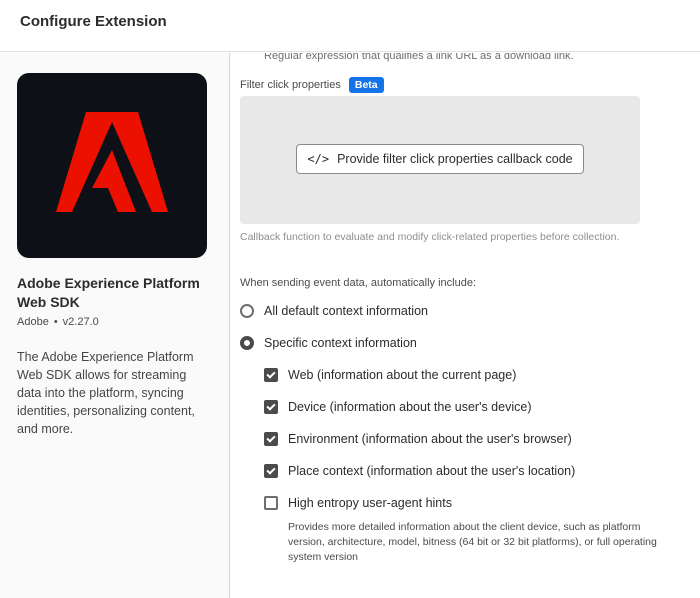 This screenshot has height=598, width=700. What do you see at coordinates (340, 343) in the screenshot?
I see `radio-label: Specific context information` at bounding box center [340, 343].